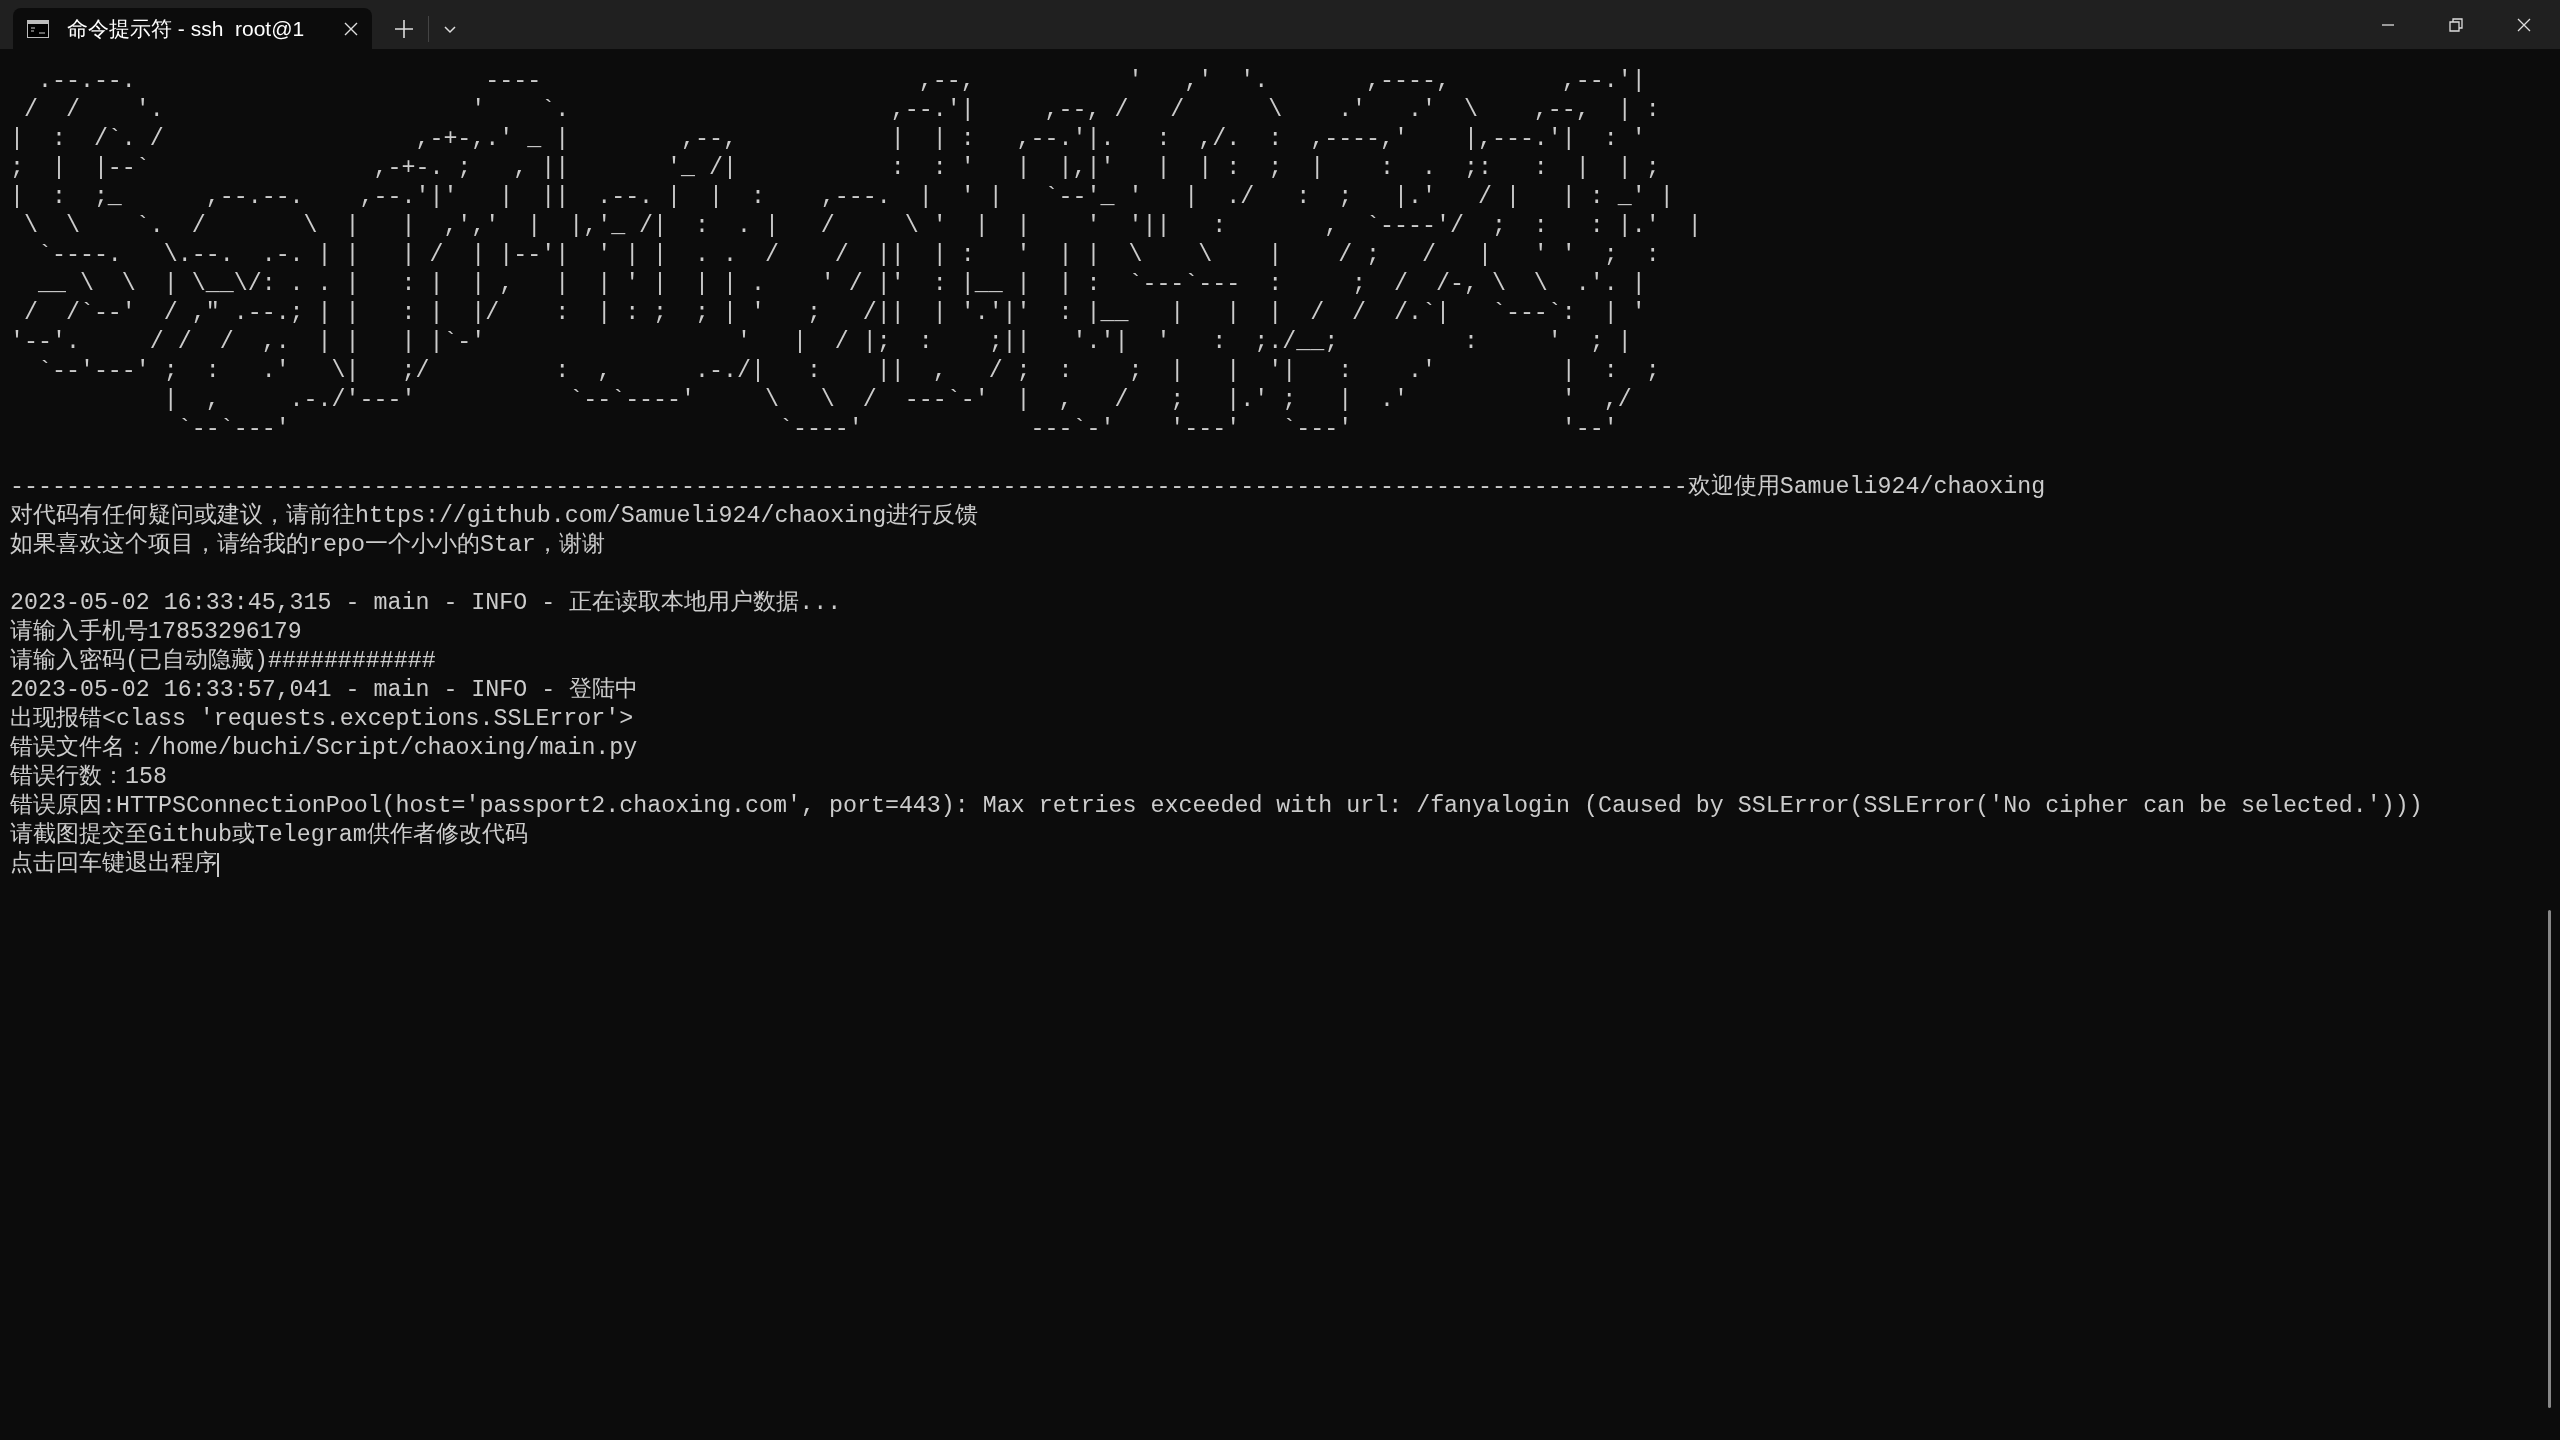 This screenshot has height=1440, width=2560. What do you see at coordinates (156, 632) in the screenshot?
I see `terminal-line: 请输入手机号17853296179` at bounding box center [156, 632].